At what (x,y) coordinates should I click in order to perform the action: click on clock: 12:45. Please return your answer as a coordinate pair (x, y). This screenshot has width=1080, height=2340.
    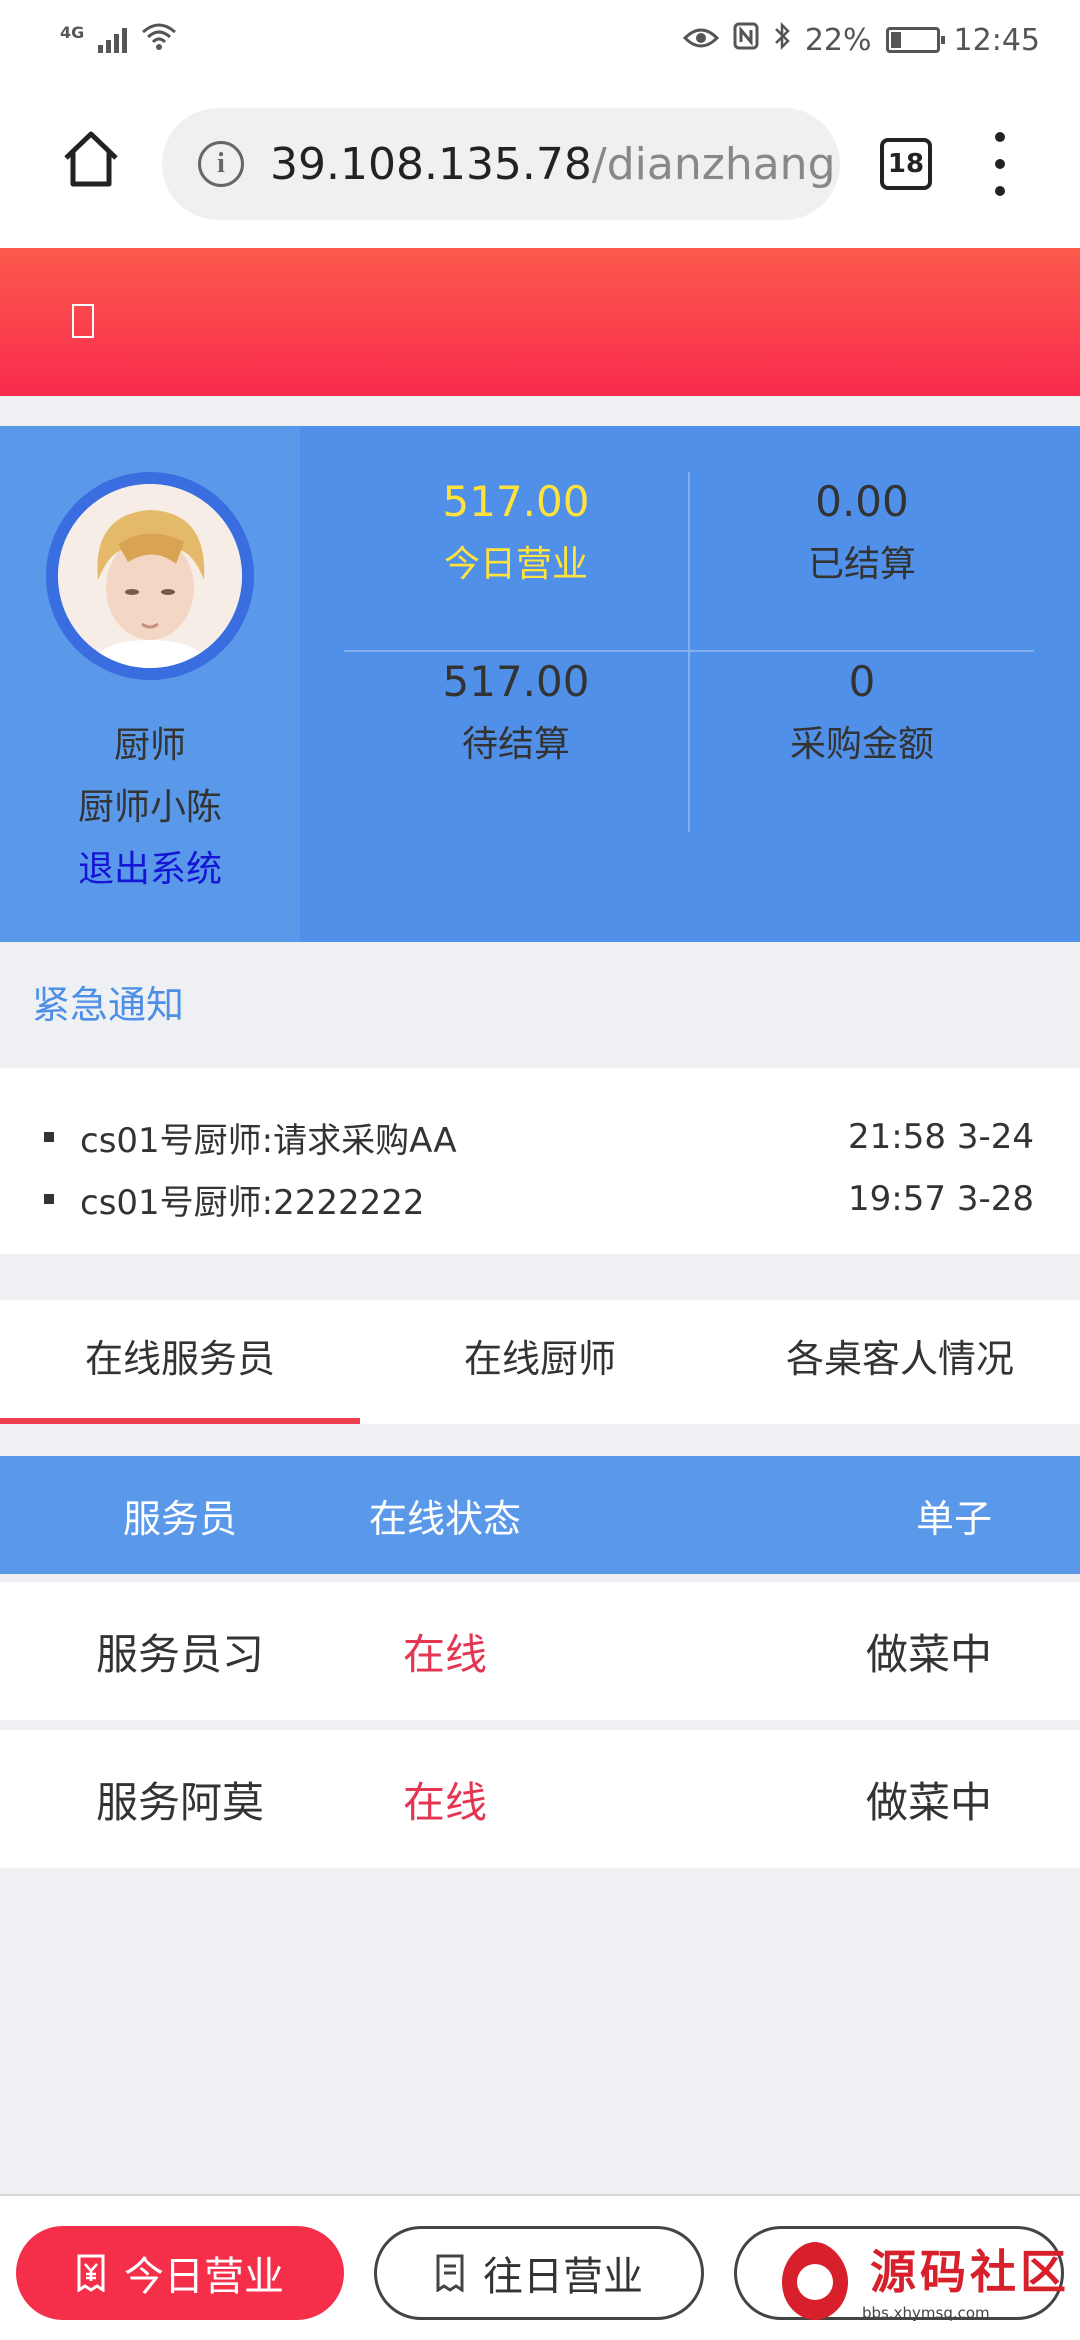
    Looking at the image, I should click on (996, 40).